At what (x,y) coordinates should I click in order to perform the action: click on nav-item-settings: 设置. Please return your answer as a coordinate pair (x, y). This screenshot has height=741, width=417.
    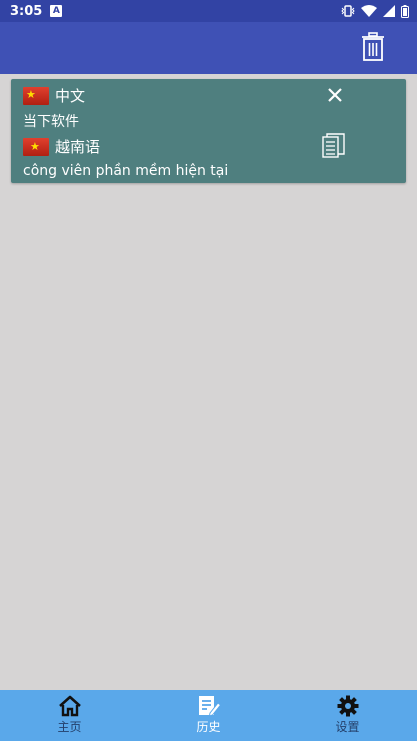
    Looking at the image, I should click on (347, 715).